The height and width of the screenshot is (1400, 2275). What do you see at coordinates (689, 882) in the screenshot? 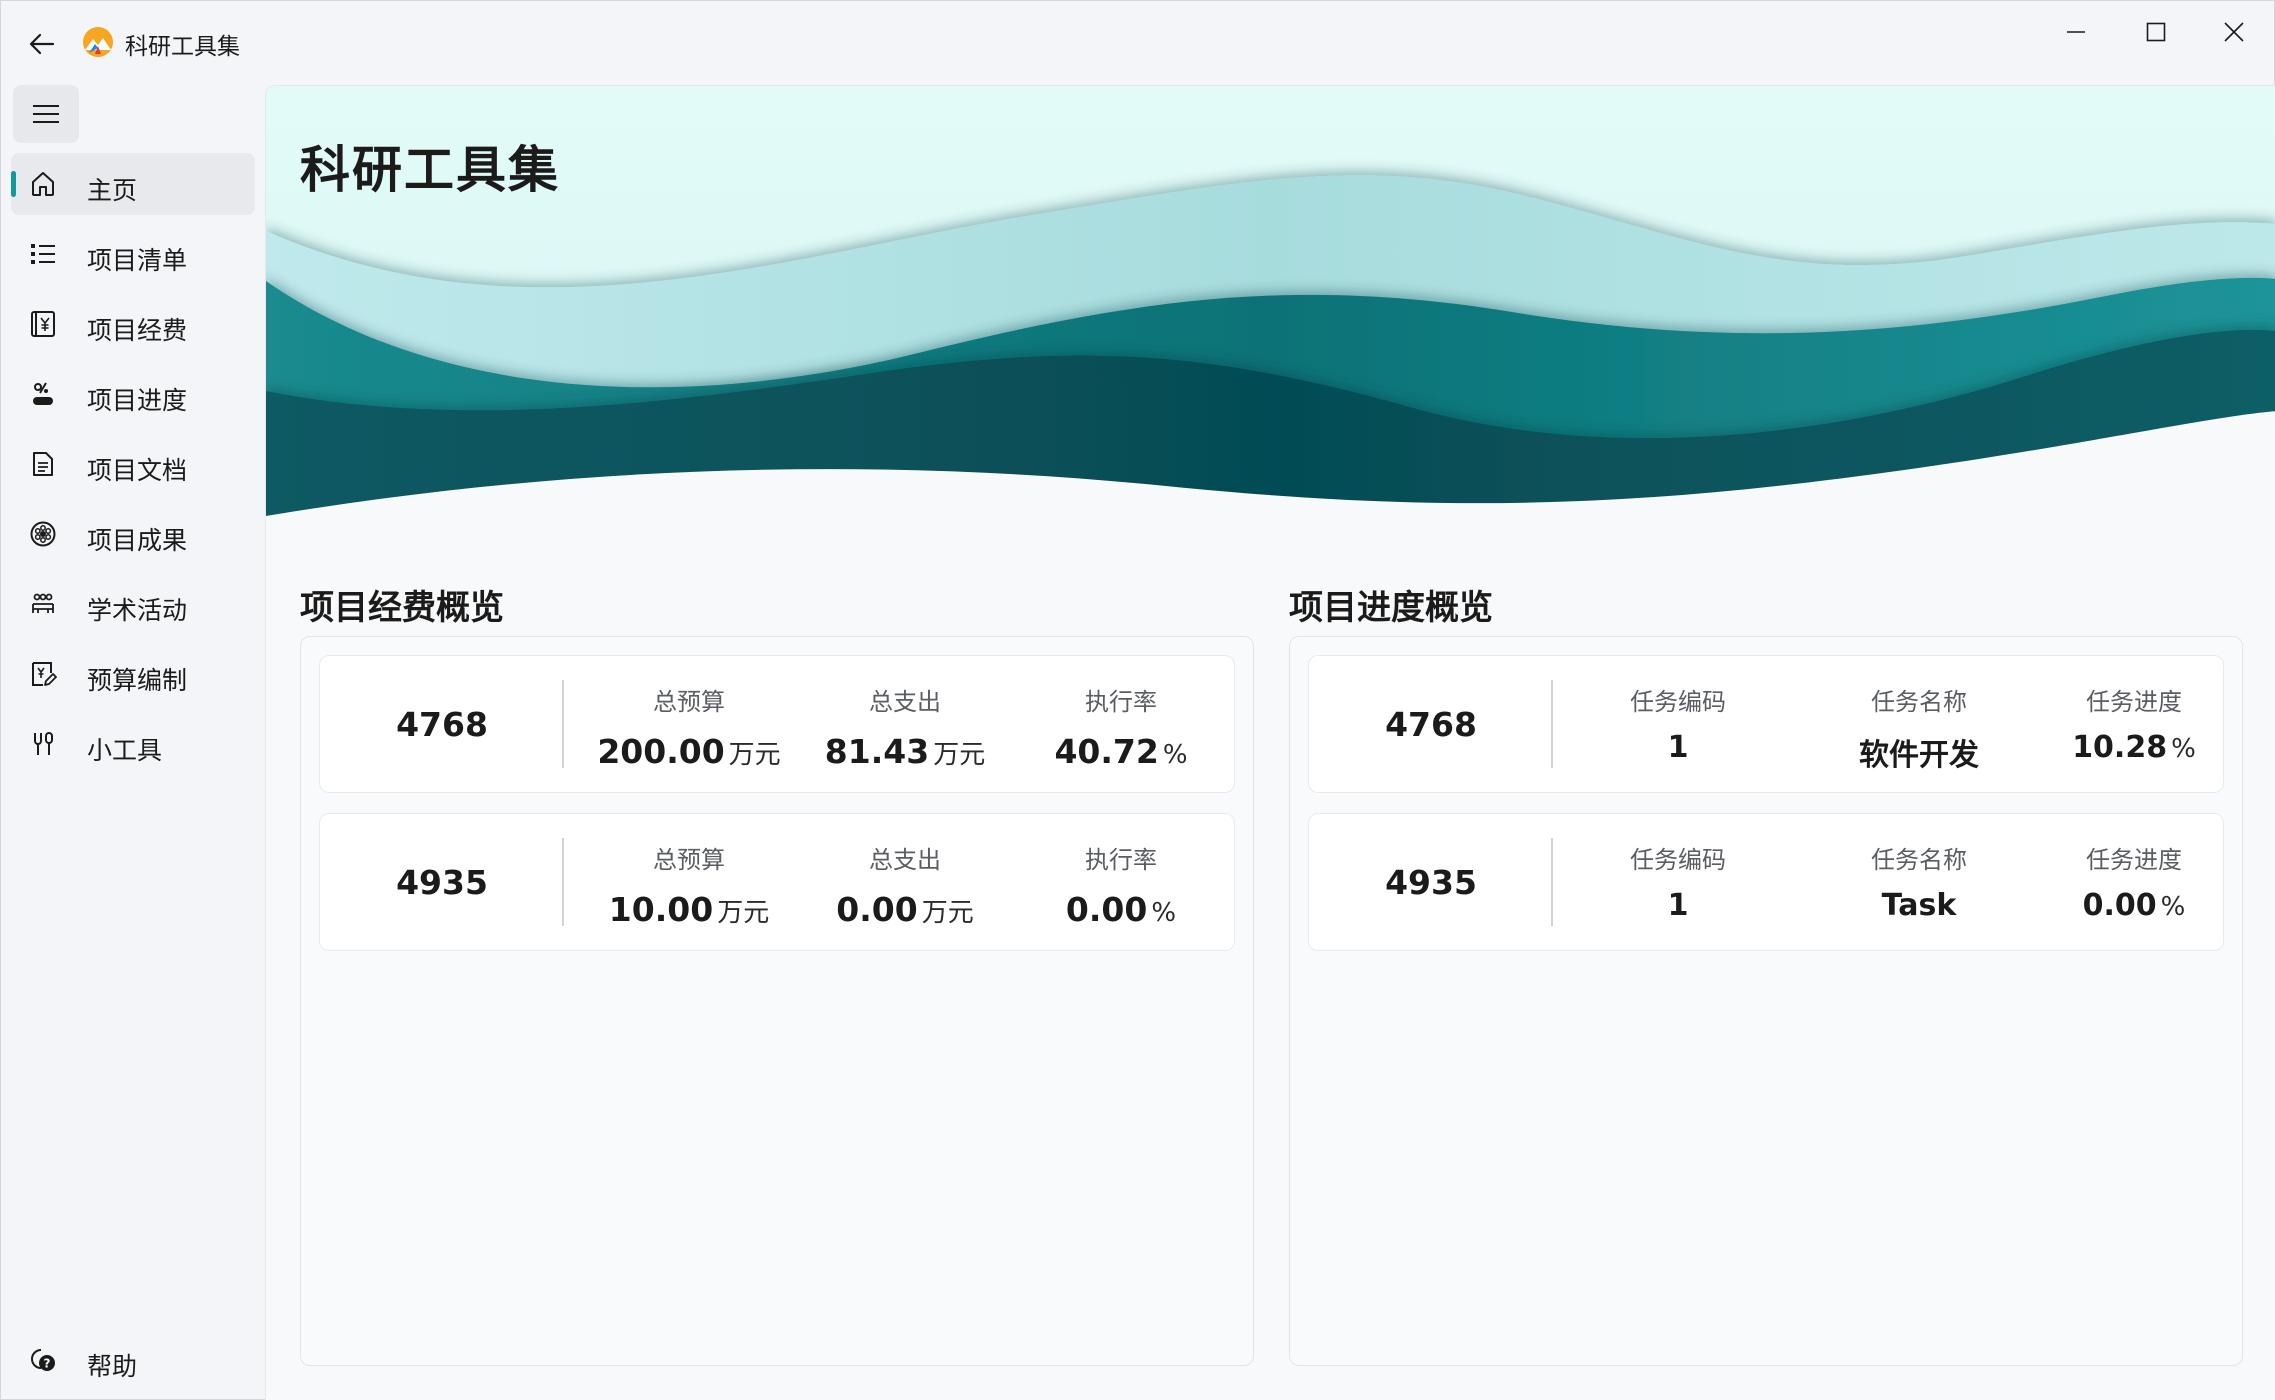
I see `total-budget: 总预算 10.00 万元` at bounding box center [689, 882].